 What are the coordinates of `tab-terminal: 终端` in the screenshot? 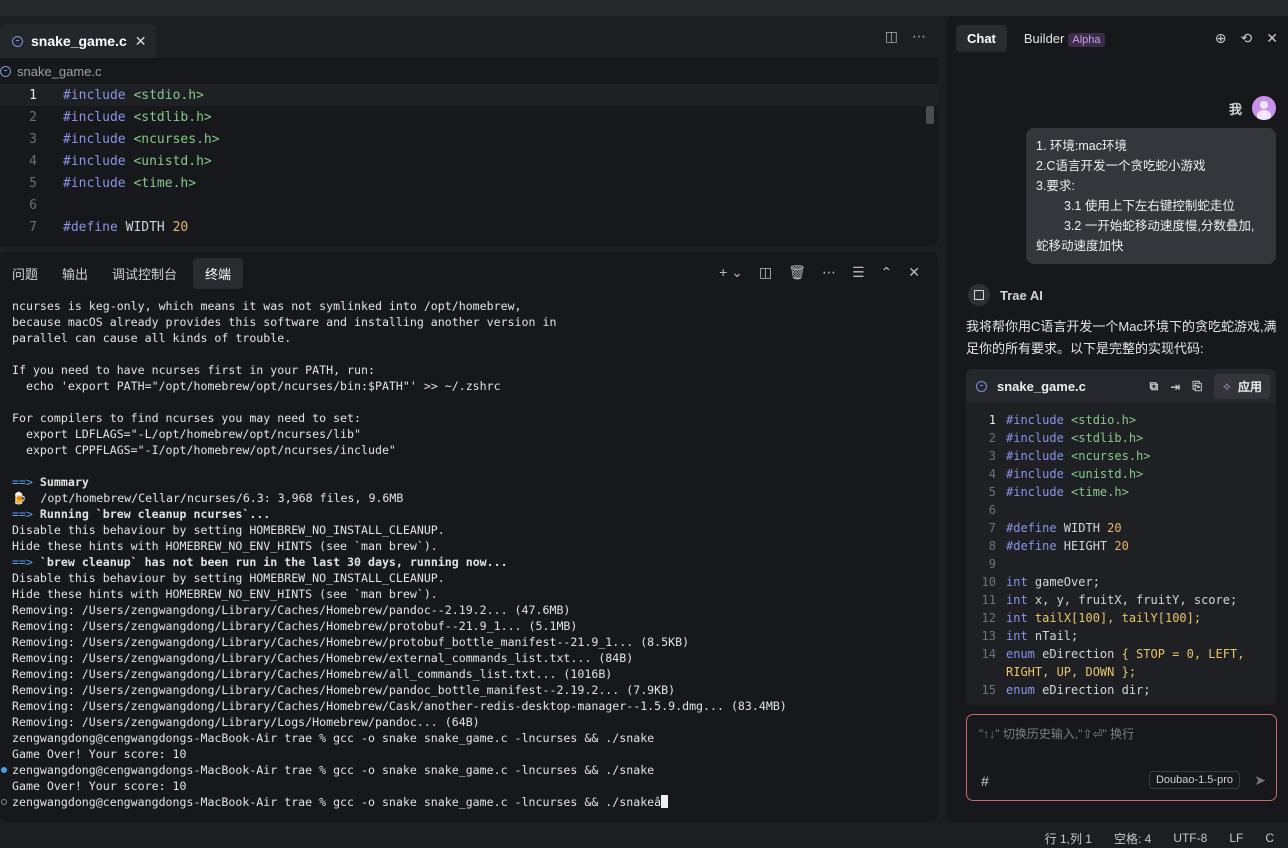 It's located at (218, 273).